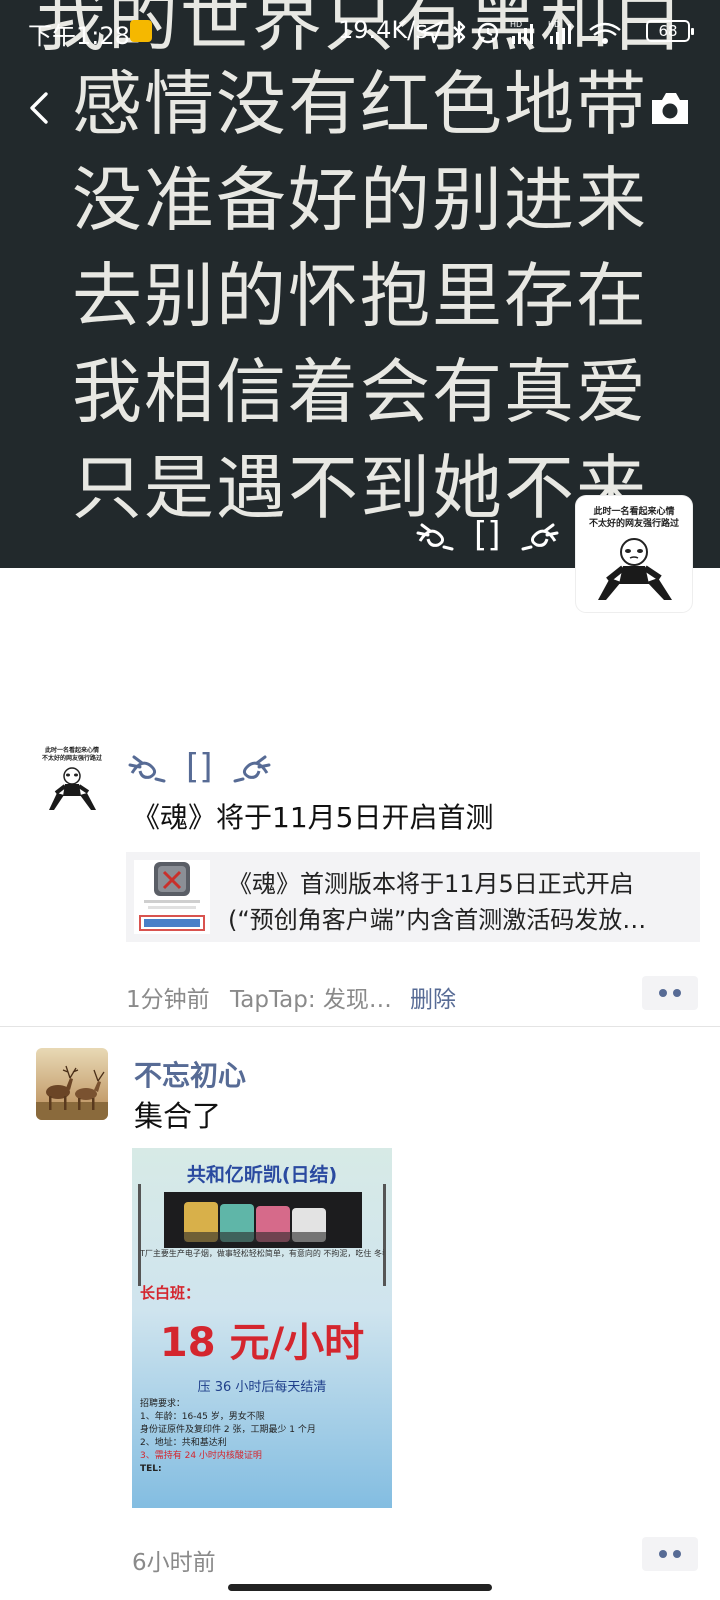  I want to click on post-time: 1分钟前, so click(168, 1000).